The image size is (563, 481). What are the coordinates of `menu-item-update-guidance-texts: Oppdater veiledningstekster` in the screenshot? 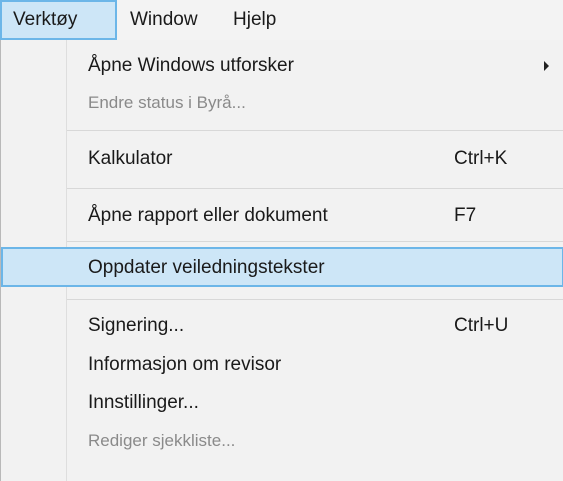 It's located at (282, 267).